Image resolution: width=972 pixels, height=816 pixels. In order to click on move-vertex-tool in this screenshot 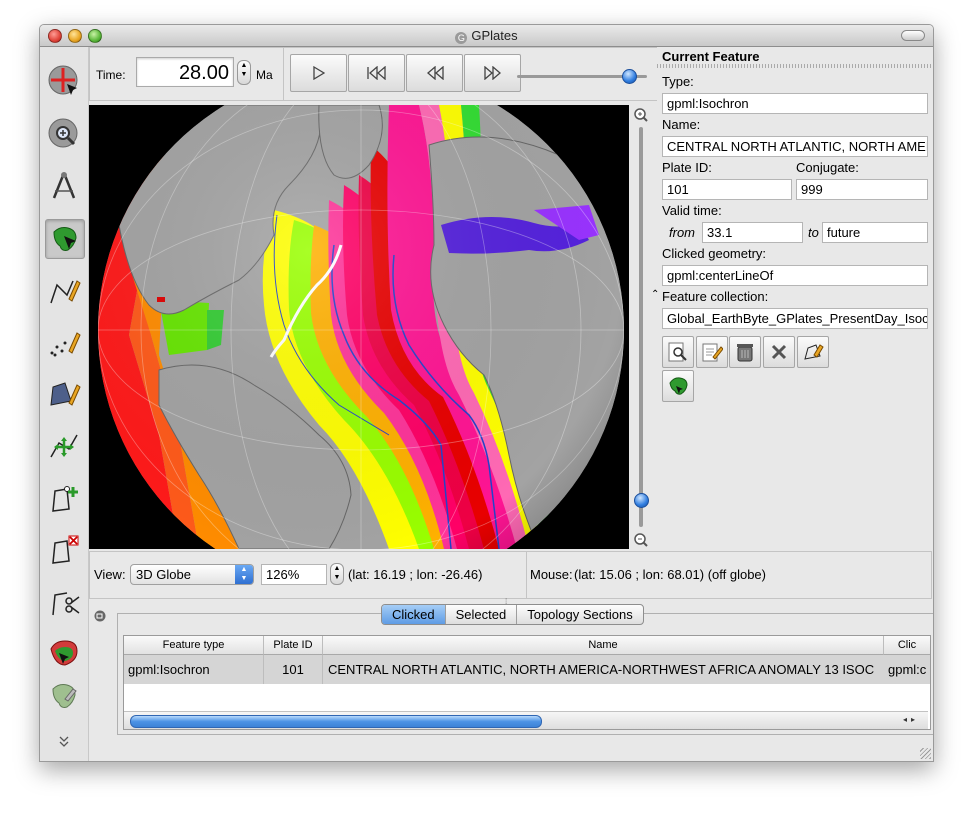, I will do `click(64, 446)`.